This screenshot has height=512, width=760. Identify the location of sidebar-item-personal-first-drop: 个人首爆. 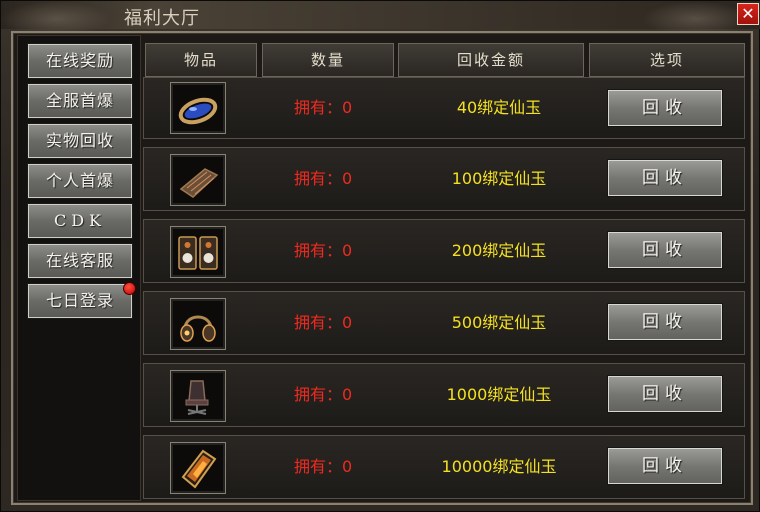
(80, 181).